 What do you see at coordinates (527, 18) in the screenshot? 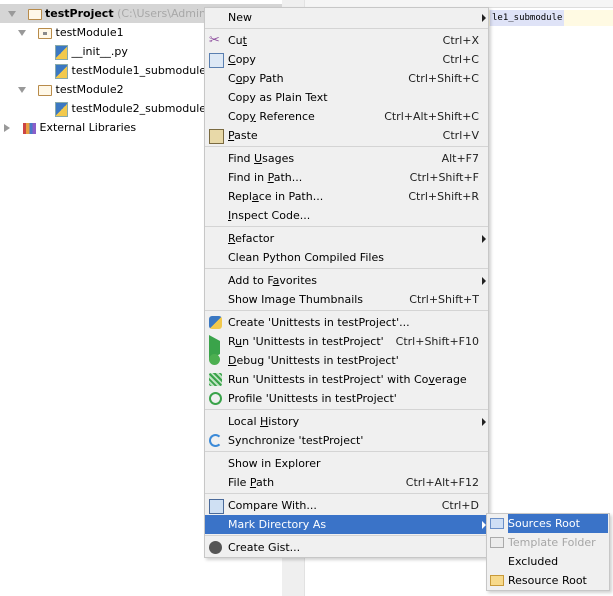
I see `code-text: le1_submodule` at bounding box center [527, 18].